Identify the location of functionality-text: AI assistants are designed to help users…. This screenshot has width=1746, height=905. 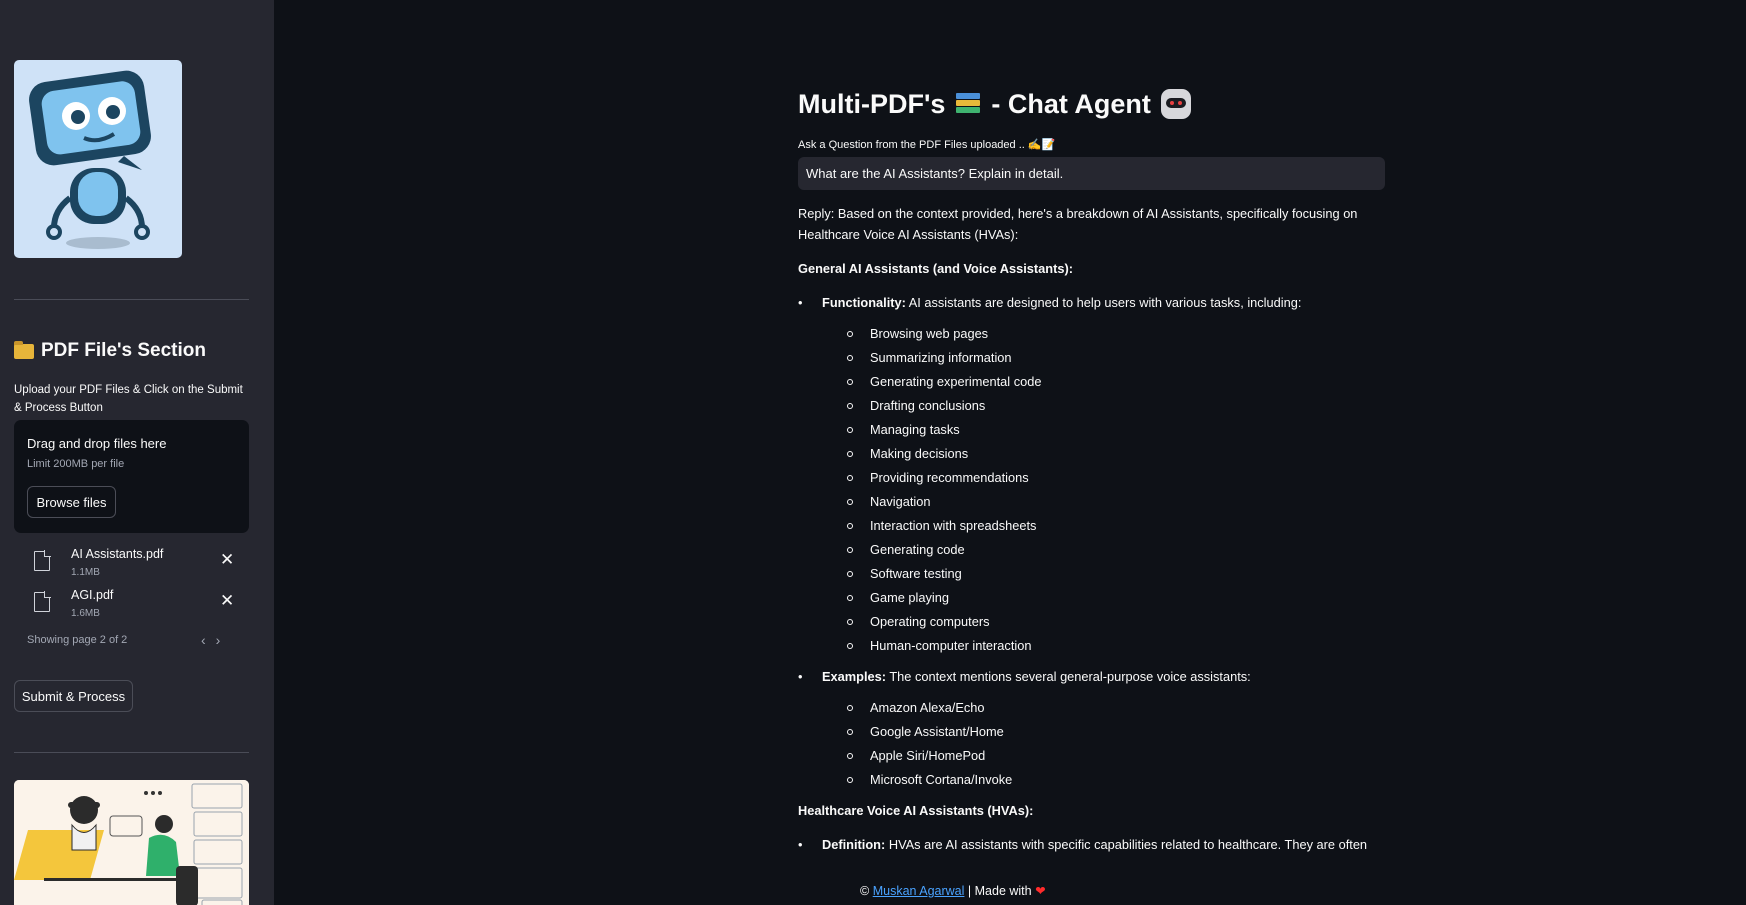
(1103, 302).